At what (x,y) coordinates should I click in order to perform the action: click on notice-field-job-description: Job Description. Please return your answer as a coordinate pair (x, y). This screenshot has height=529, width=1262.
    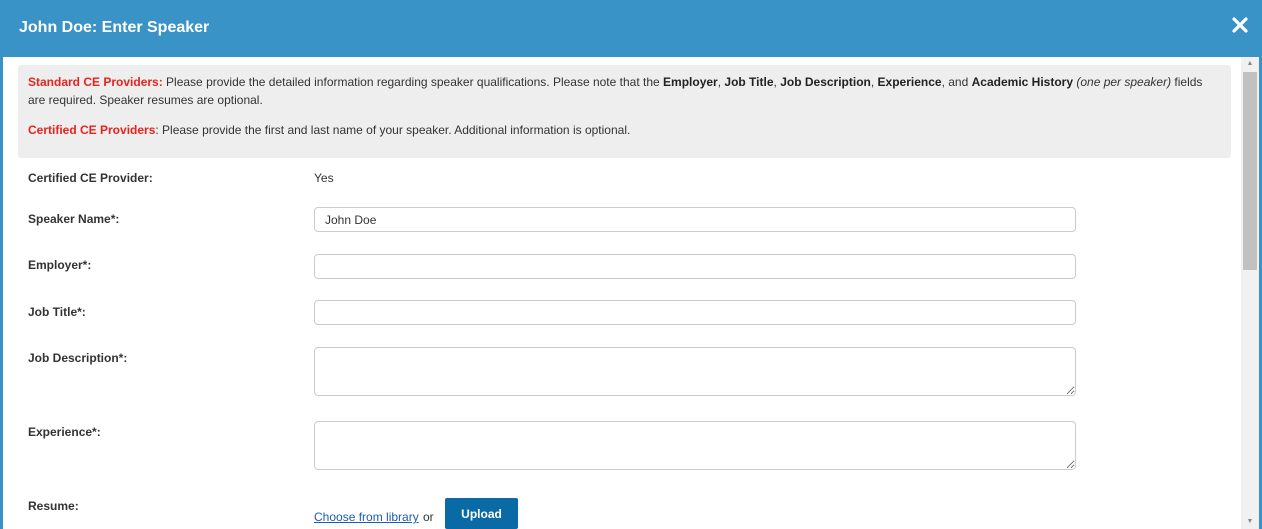
    Looking at the image, I should click on (825, 82).